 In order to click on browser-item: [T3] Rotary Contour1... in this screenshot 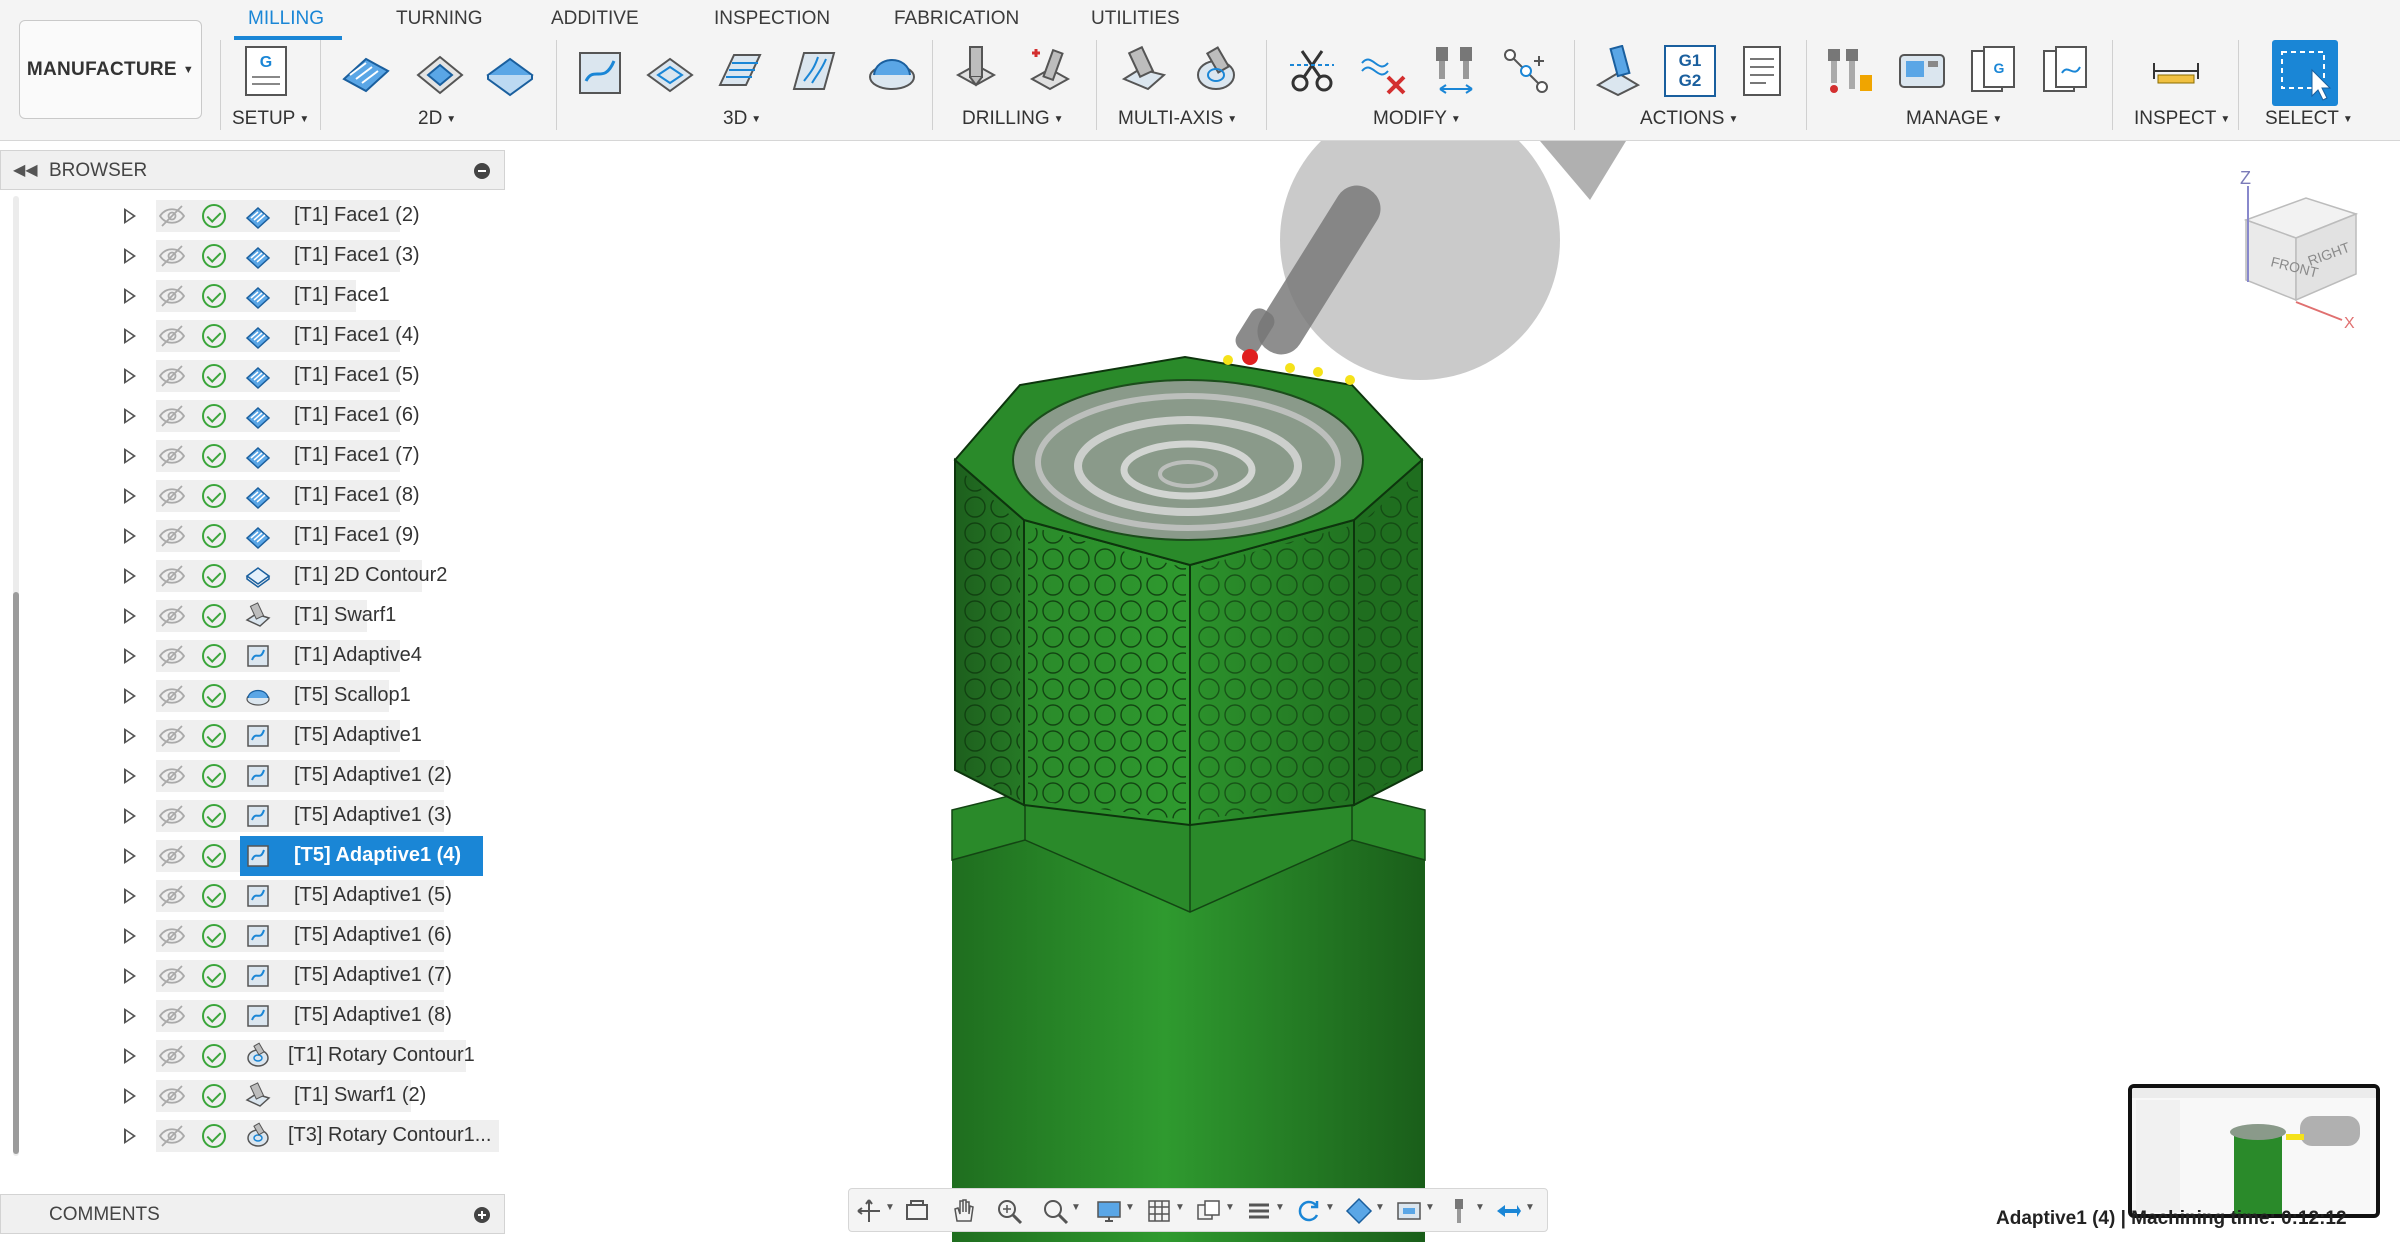, I will do `click(252, 1136)`.